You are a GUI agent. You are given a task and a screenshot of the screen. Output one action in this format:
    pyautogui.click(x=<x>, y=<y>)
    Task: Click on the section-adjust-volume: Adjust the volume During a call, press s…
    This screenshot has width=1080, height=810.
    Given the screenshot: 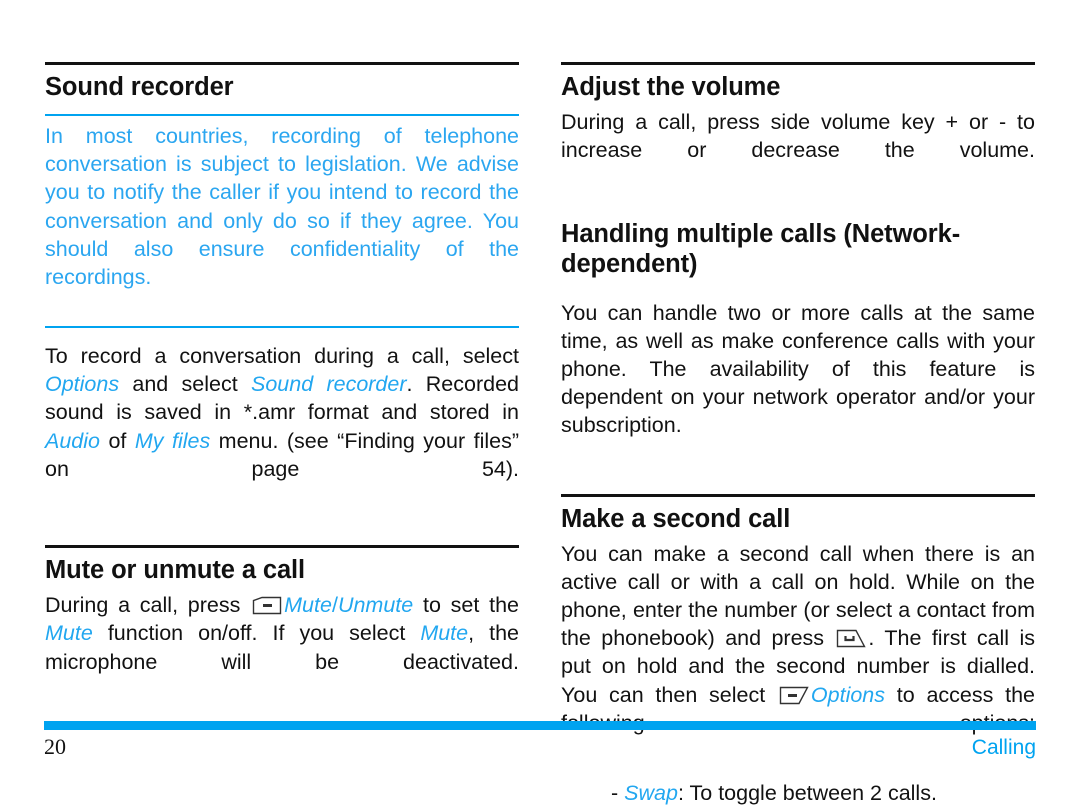 What is the action you would take?
    pyautogui.click(x=798, y=127)
    